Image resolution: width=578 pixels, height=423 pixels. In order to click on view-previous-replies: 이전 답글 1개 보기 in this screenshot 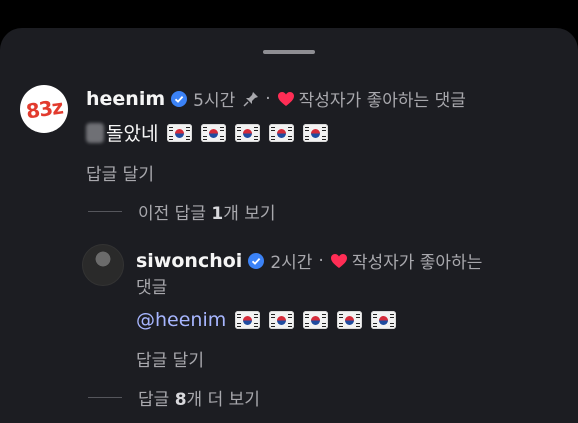, I will do `click(182, 211)`.